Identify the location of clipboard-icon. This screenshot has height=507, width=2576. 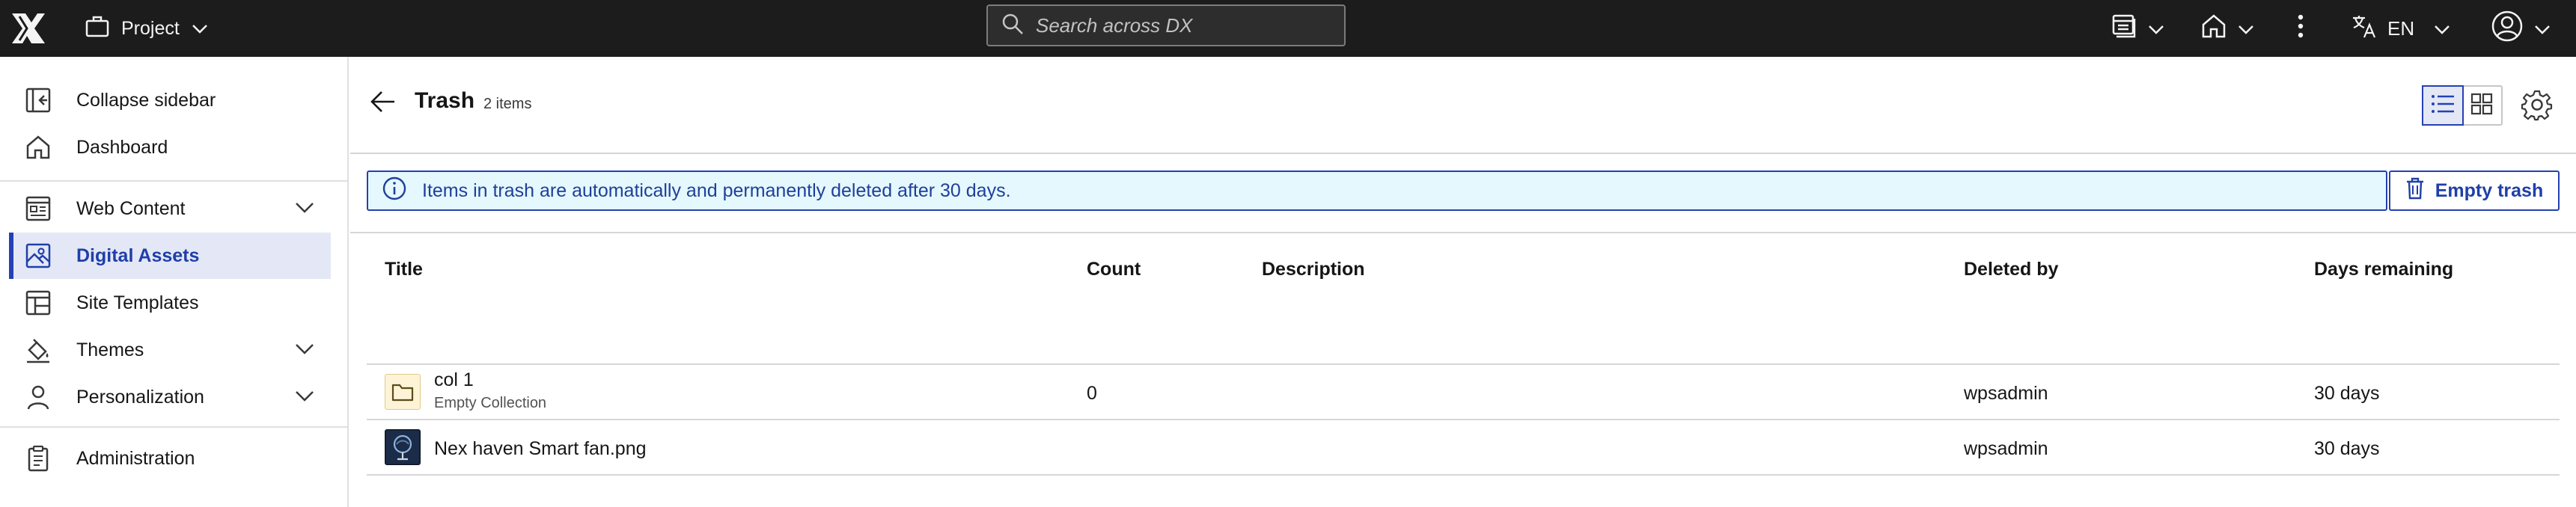
(38, 459).